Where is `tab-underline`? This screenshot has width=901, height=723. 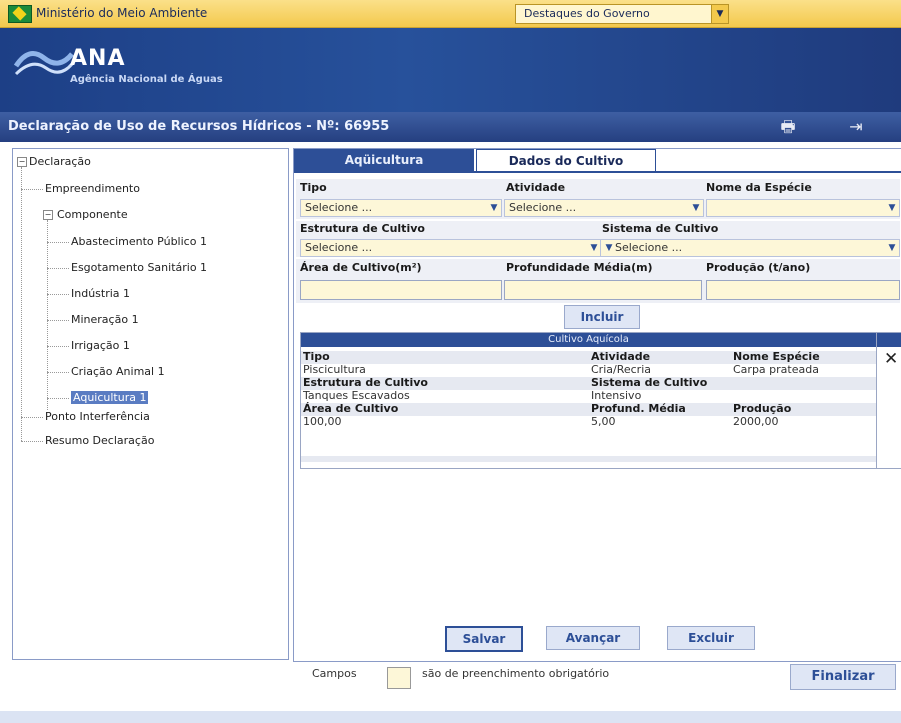 tab-underline is located at coordinates (597, 172).